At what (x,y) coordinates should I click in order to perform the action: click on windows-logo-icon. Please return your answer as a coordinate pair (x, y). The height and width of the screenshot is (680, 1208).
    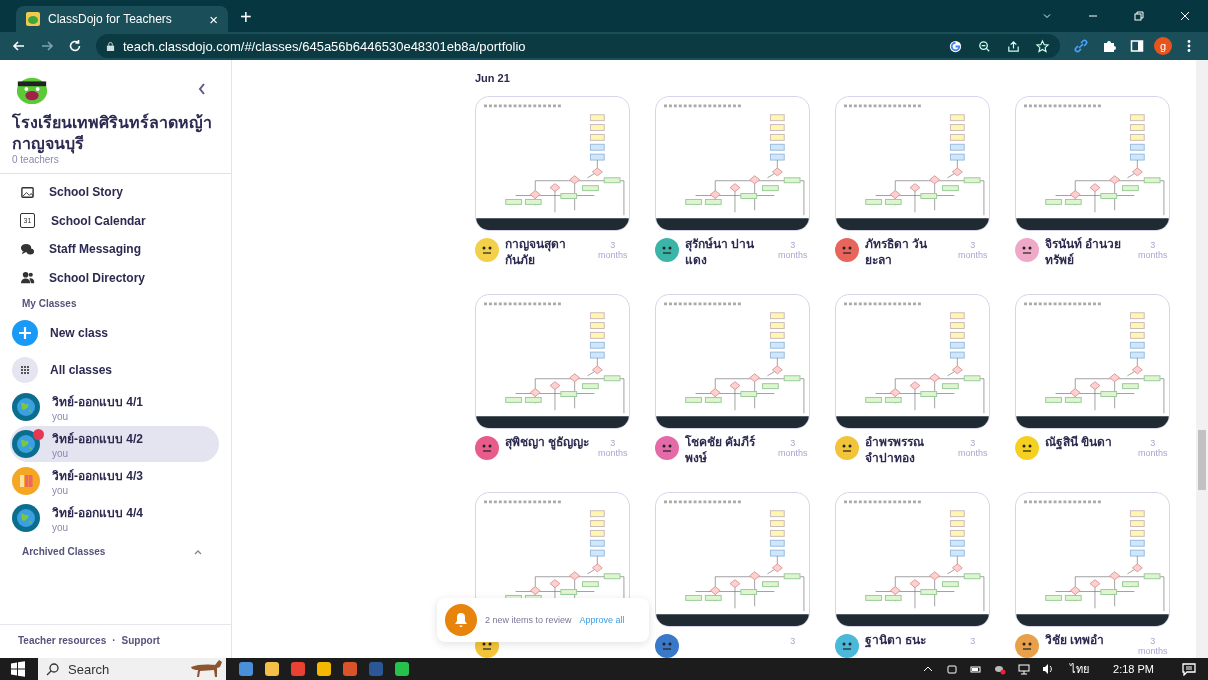
    Looking at the image, I should click on (18, 669).